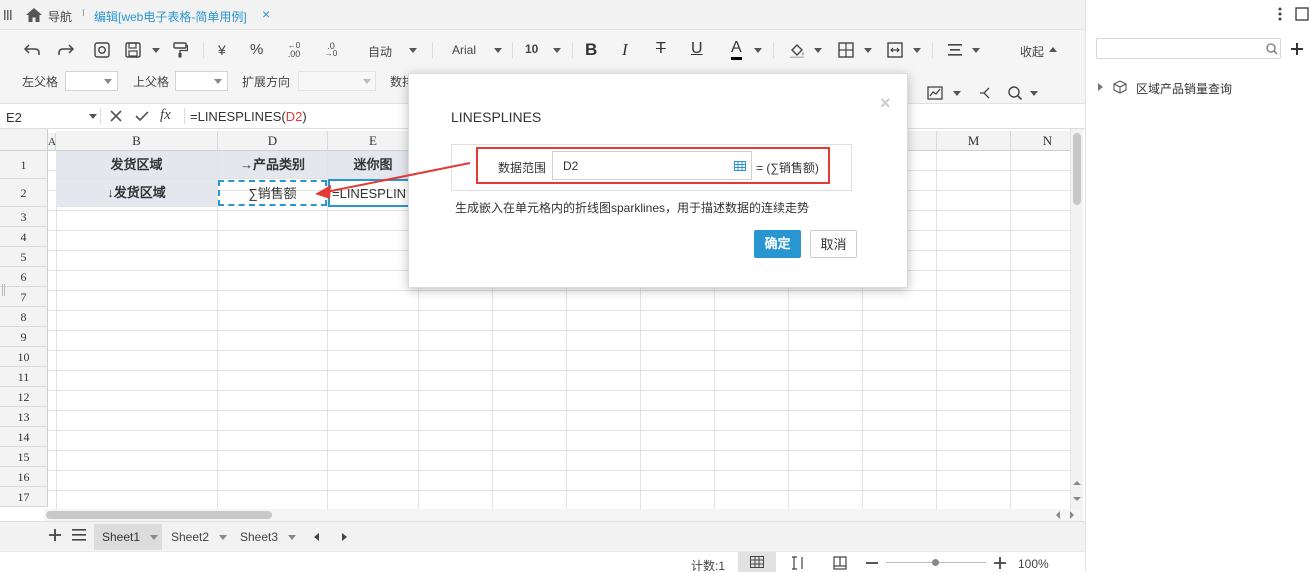 The height and width of the screenshot is (572, 1310). I want to click on row-header-14: 14, so click(24, 437).